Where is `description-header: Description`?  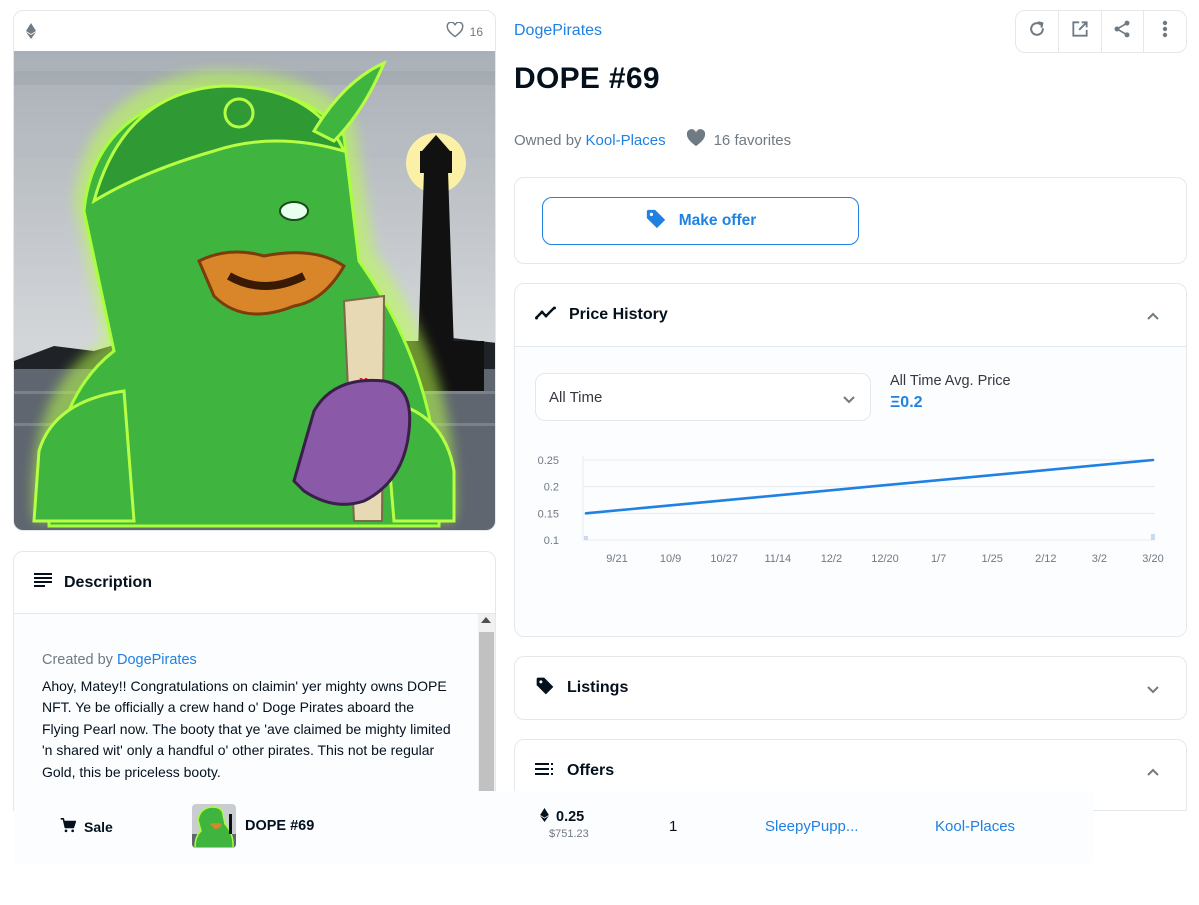
description-header: Description is located at coordinates (254, 583).